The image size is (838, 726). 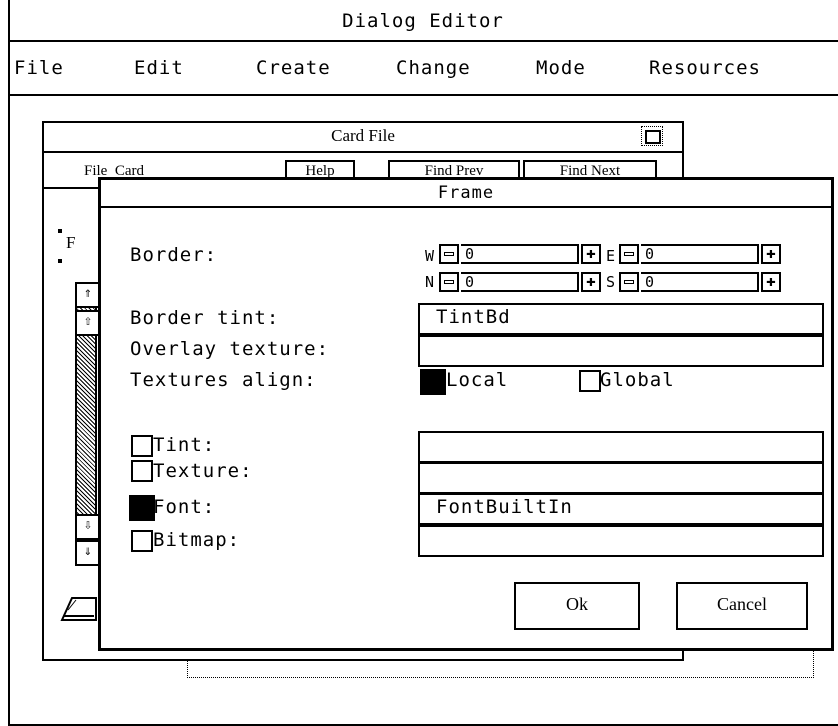 I want to click on border-s-label: S, so click(x=611, y=282).